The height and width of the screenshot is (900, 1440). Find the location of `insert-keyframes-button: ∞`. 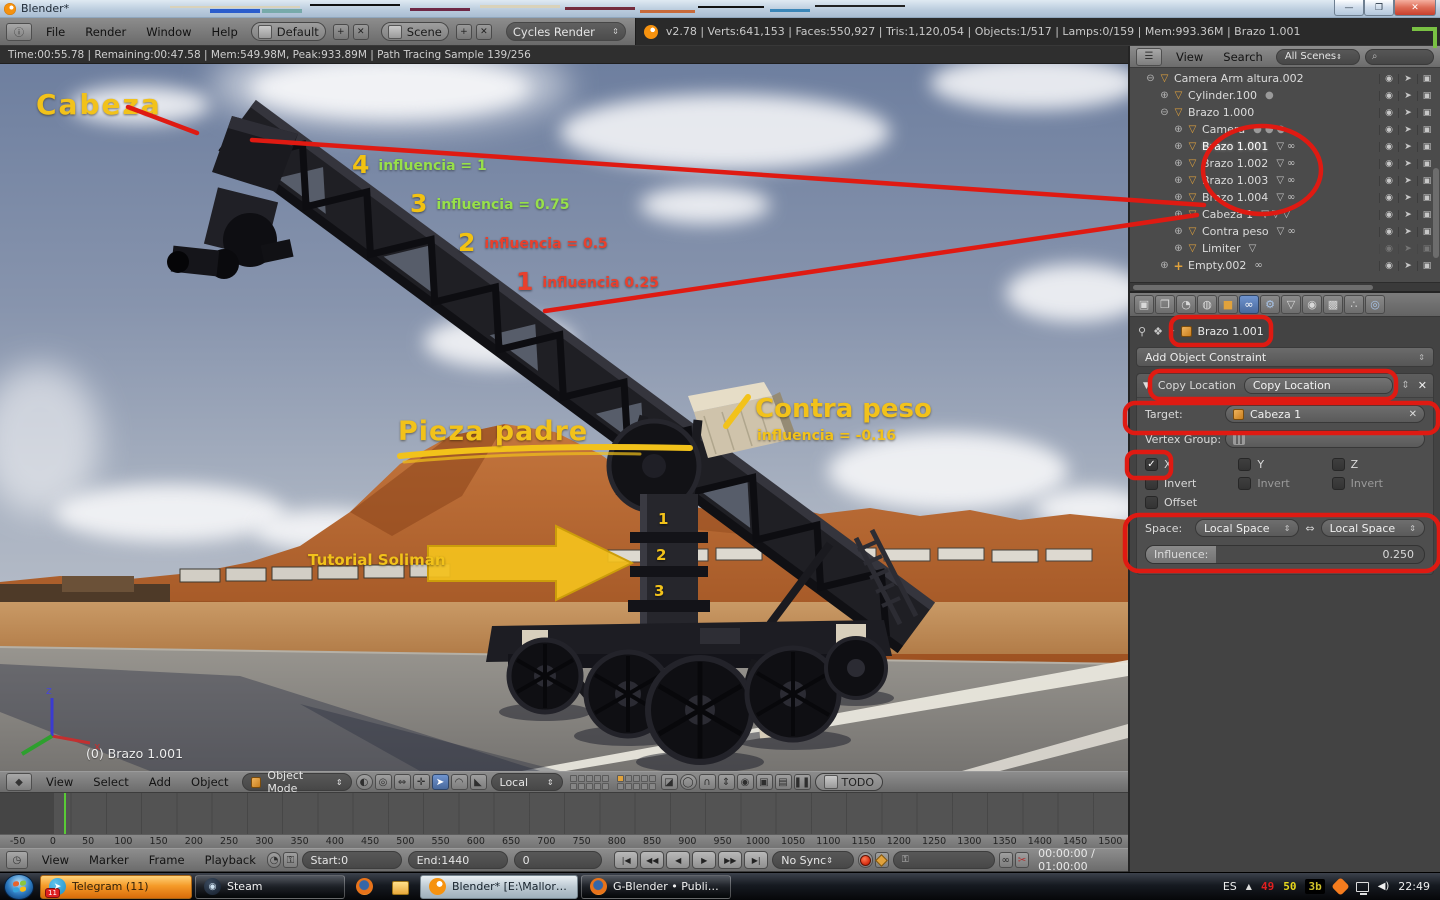

insert-keyframes-button: ∞ is located at coordinates (1005, 860).